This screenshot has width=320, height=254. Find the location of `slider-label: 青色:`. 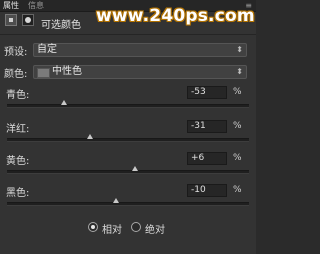

slider-label: 青色: is located at coordinates (18, 95).